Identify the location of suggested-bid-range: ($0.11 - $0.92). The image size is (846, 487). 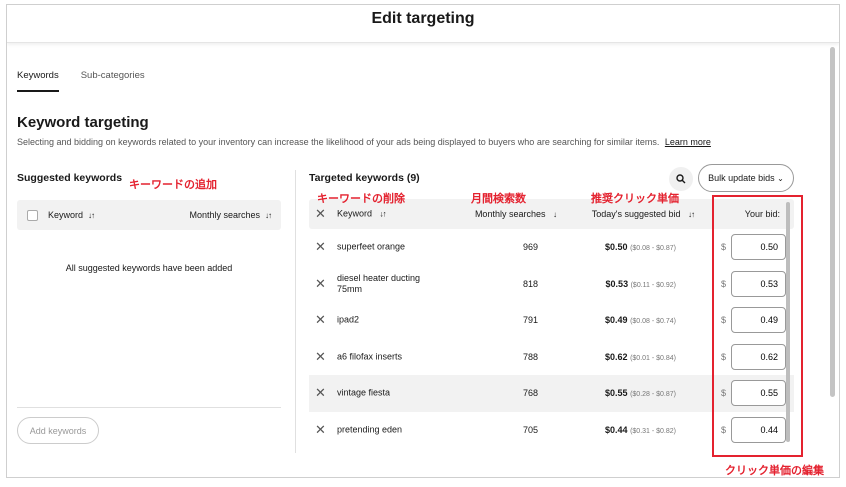
(653, 285).